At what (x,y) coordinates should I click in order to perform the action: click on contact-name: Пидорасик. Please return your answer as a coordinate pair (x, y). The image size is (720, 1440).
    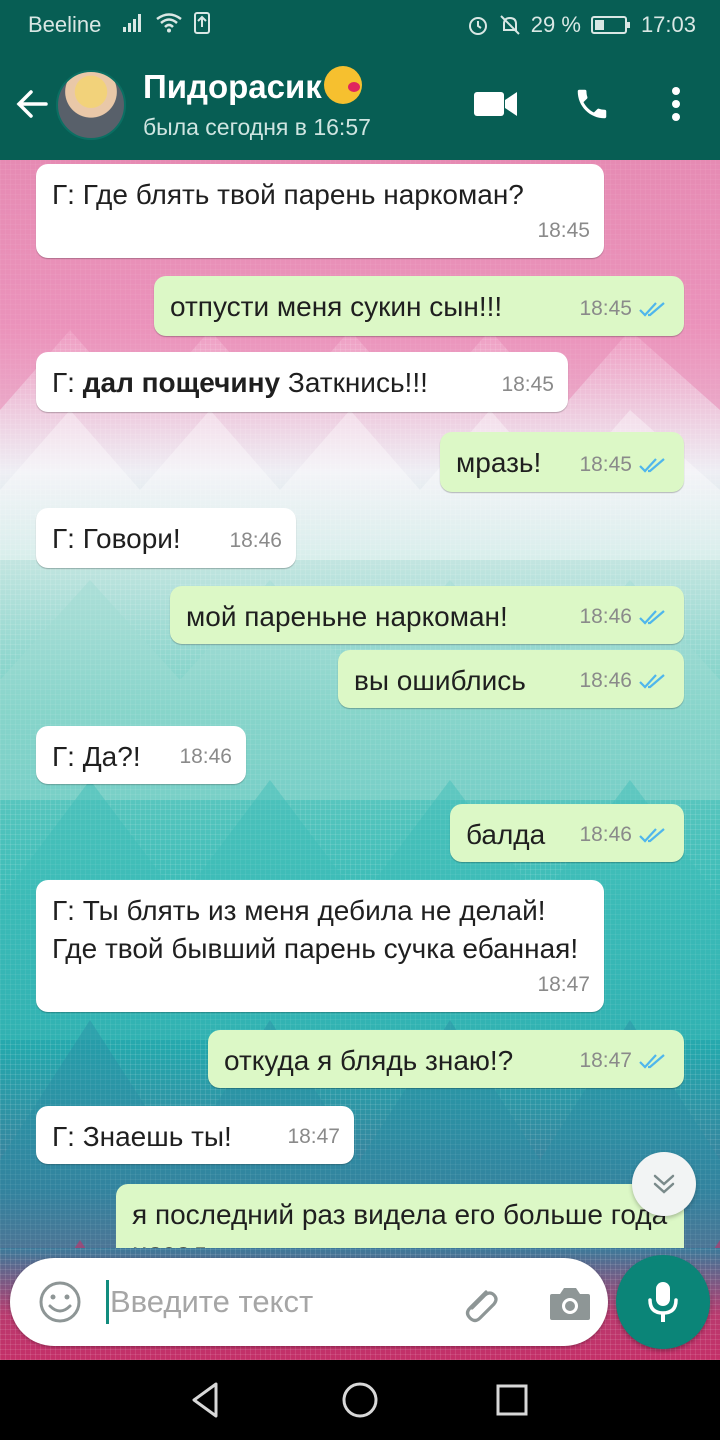
    Looking at the image, I should click on (252, 86).